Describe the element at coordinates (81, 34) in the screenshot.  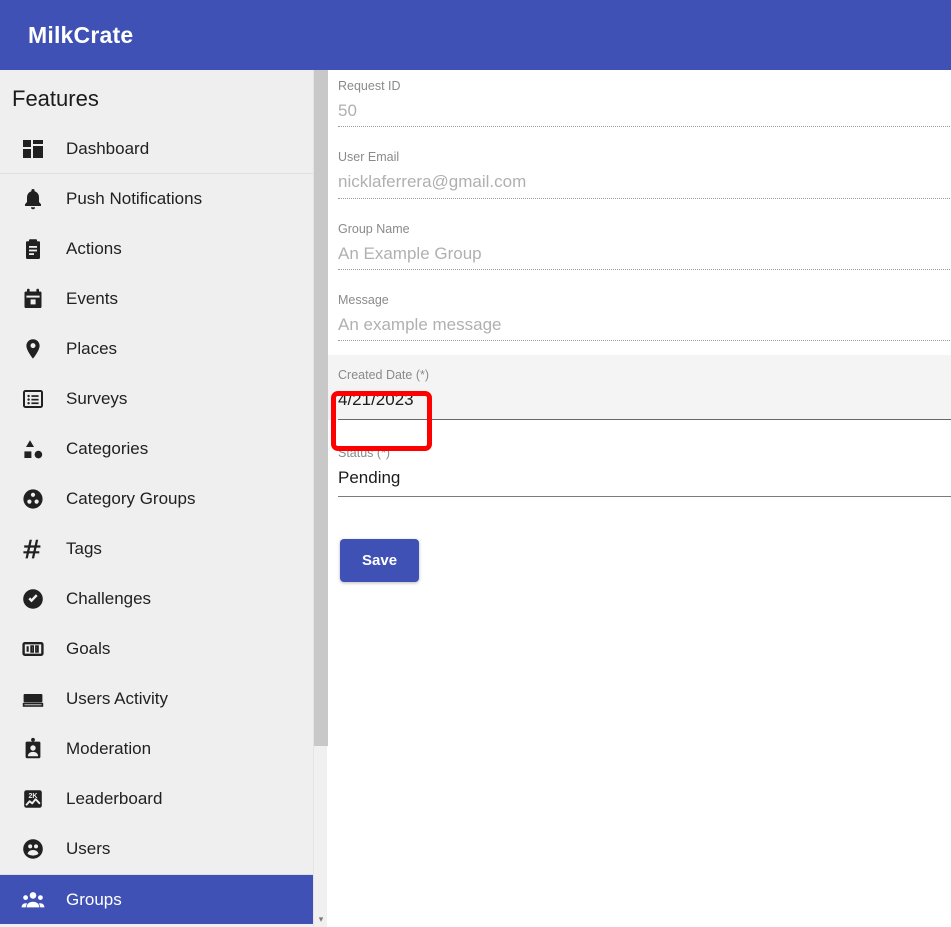
I see `app-brand-title: MilkCrate` at that location.